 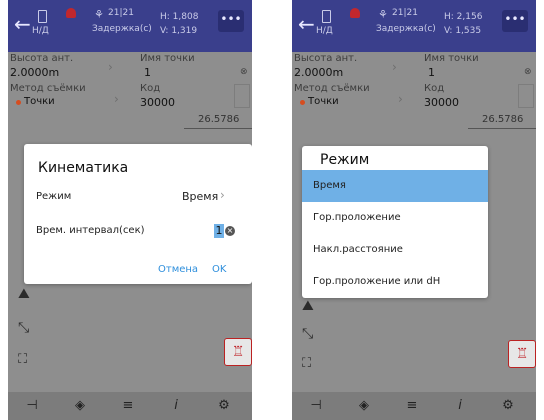 What do you see at coordinates (219, 231) in the screenshot?
I see `interval-input: 1` at bounding box center [219, 231].